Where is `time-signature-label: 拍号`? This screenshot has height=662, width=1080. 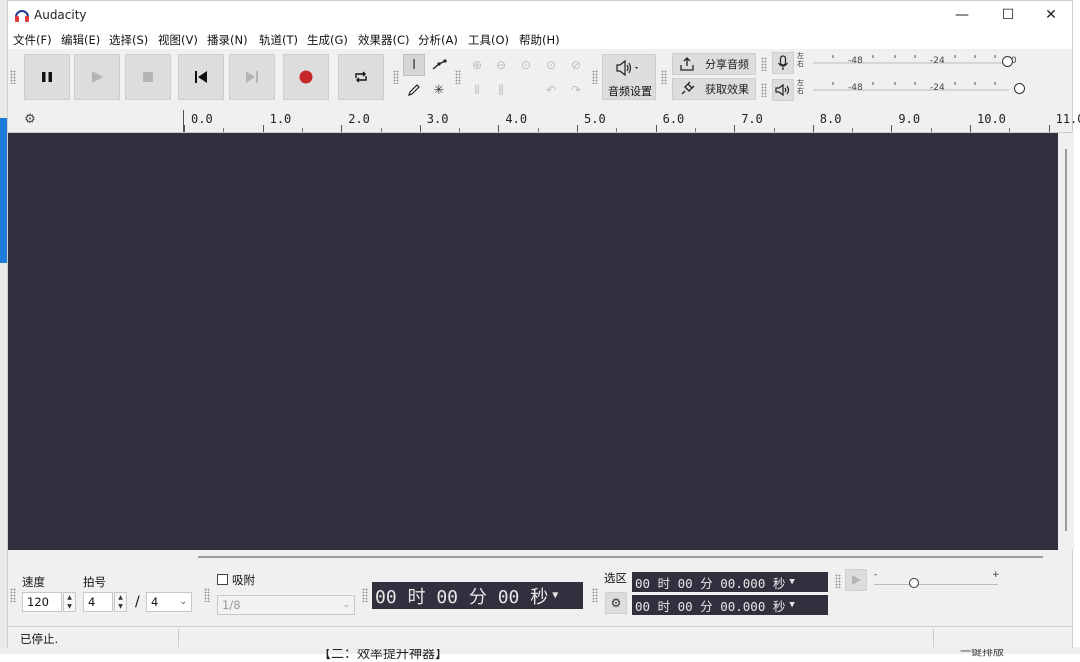 time-signature-label: 拍号 is located at coordinates (94, 582).